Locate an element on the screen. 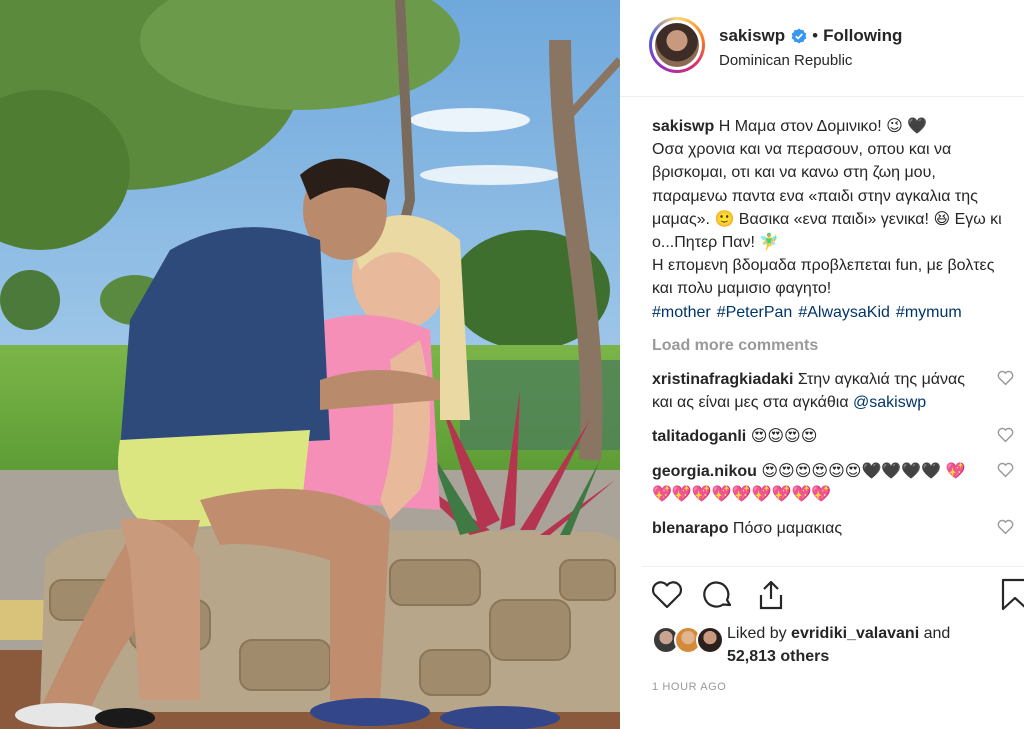  comment-item: talitadoganli 😍😍😍😍 is located at coordinates (833, 436).